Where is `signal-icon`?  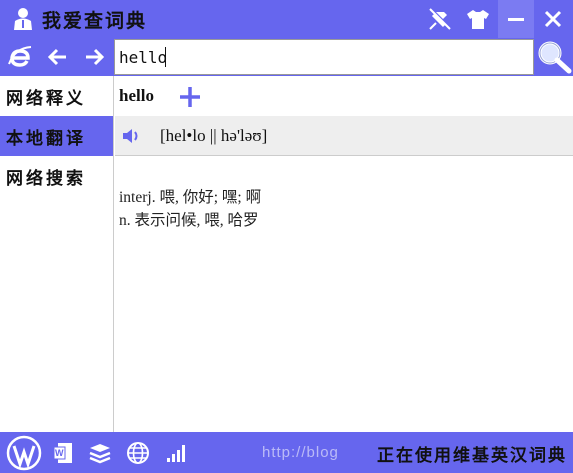 signal-icon is located at coordinates (176, 453).